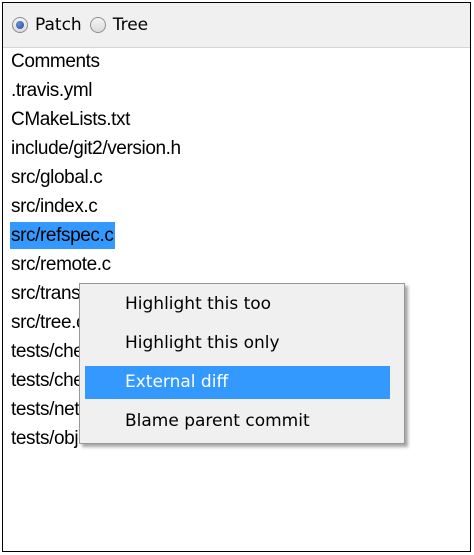 The image size is (474, 555). I want to click on file-list-item: src/global.c, so click(240, 177).